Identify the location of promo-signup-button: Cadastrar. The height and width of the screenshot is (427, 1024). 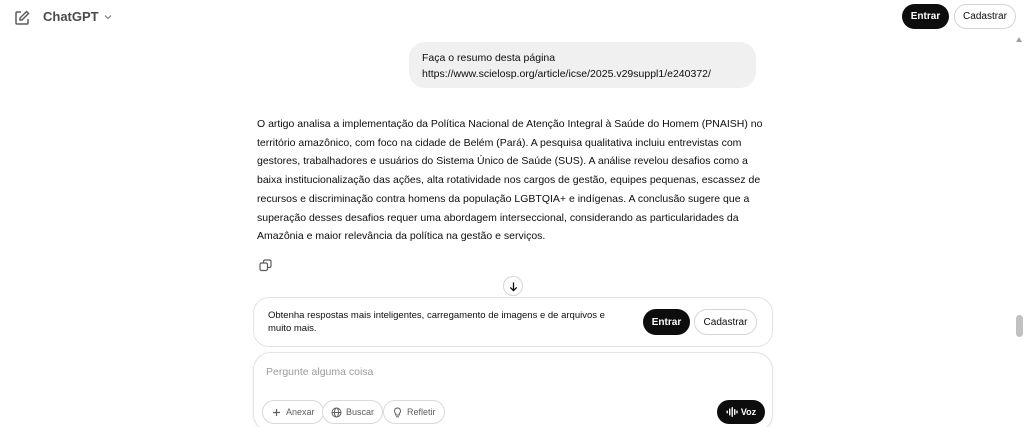
(725, 322).